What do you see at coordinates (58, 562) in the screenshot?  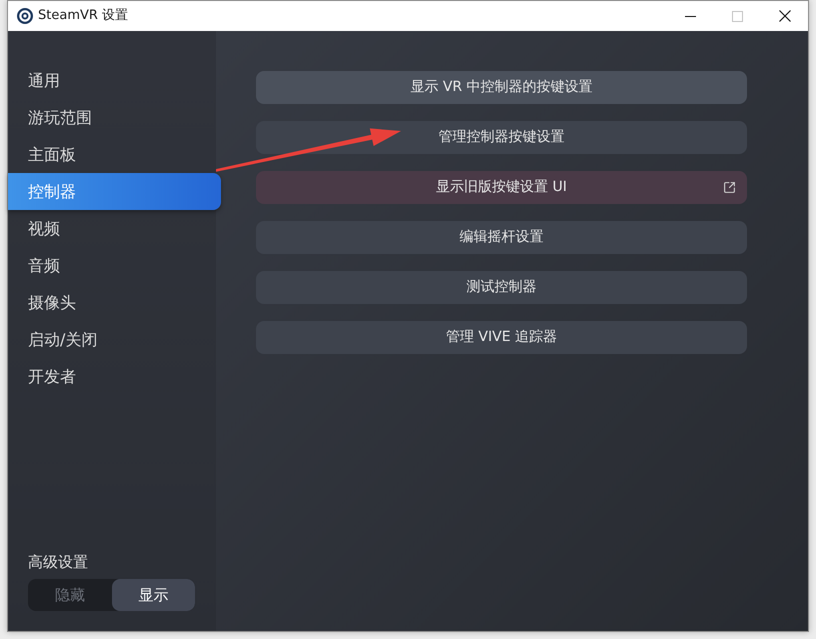 I see `advanced-settings-label: 高级设置` at bounding box center [58, 562].